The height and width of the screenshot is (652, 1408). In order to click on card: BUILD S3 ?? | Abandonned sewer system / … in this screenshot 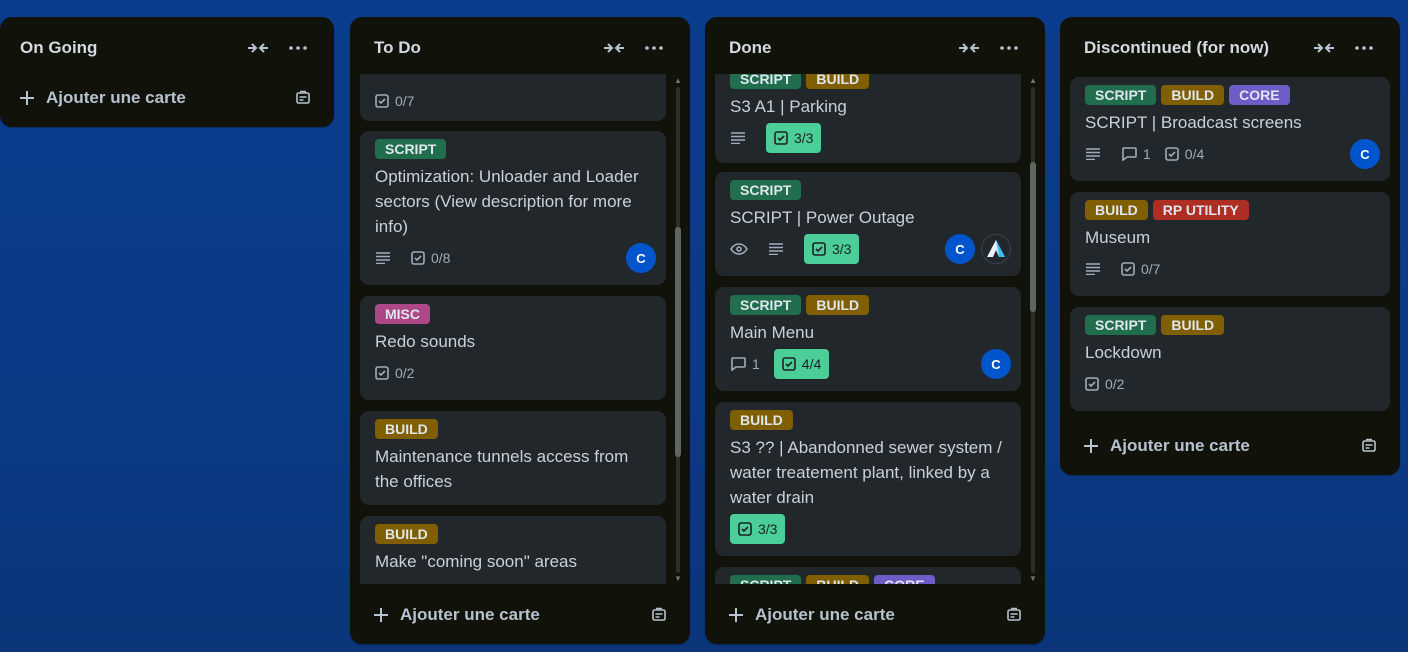, I will do `click(868, 479)`.